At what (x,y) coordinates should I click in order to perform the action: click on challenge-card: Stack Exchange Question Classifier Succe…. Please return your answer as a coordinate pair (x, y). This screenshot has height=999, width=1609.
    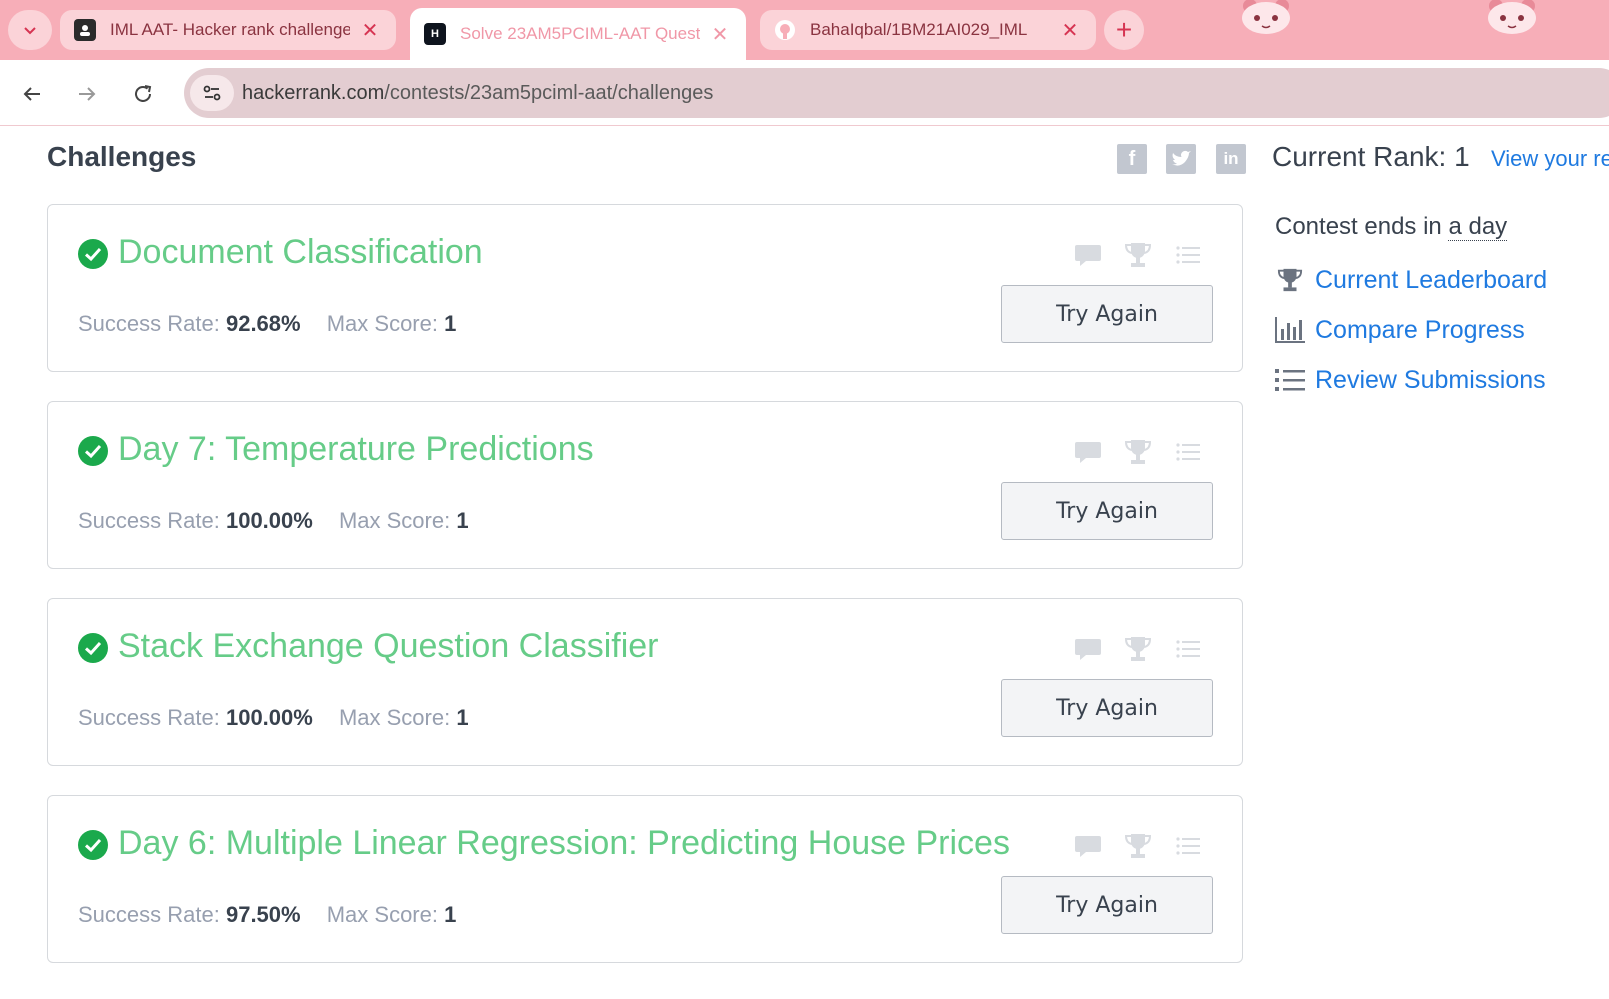
    Looking at the image, I should click on (645, 682).